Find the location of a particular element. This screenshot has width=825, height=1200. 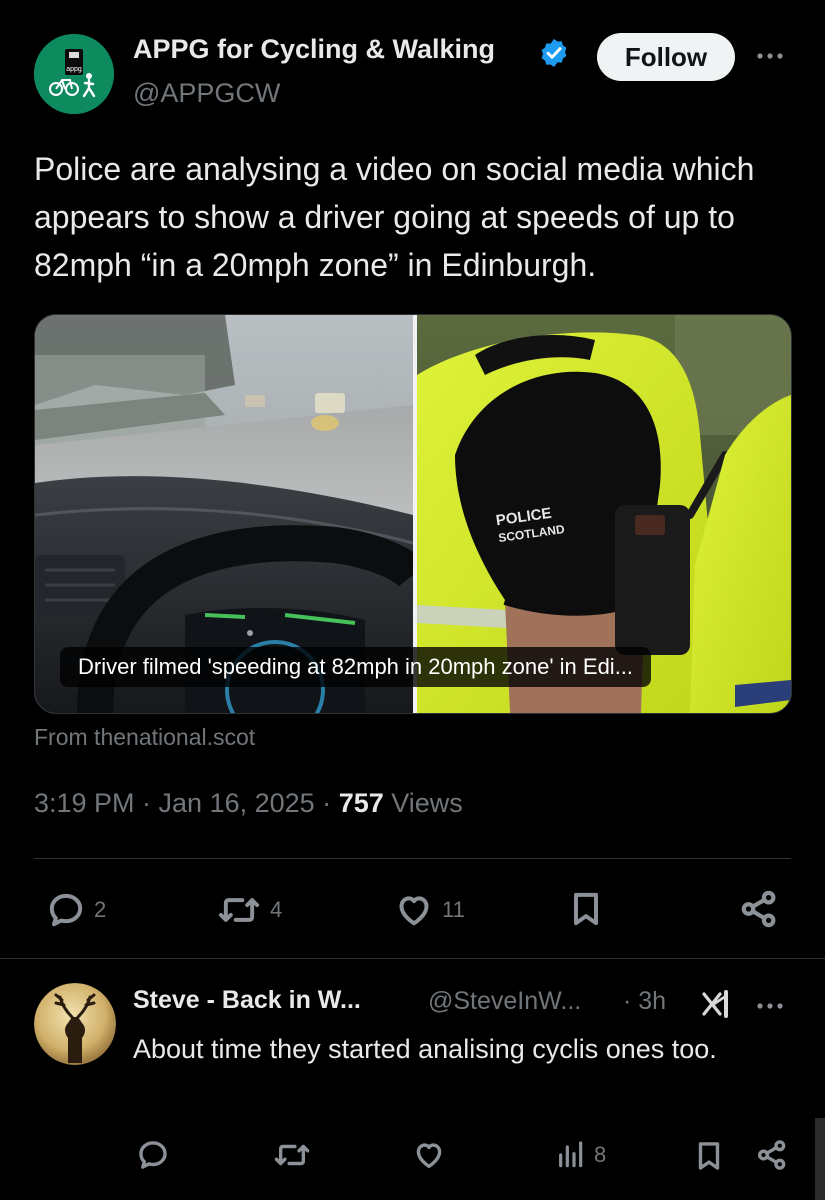

stag-avatar-icon is located at coordinates (75, 1024).